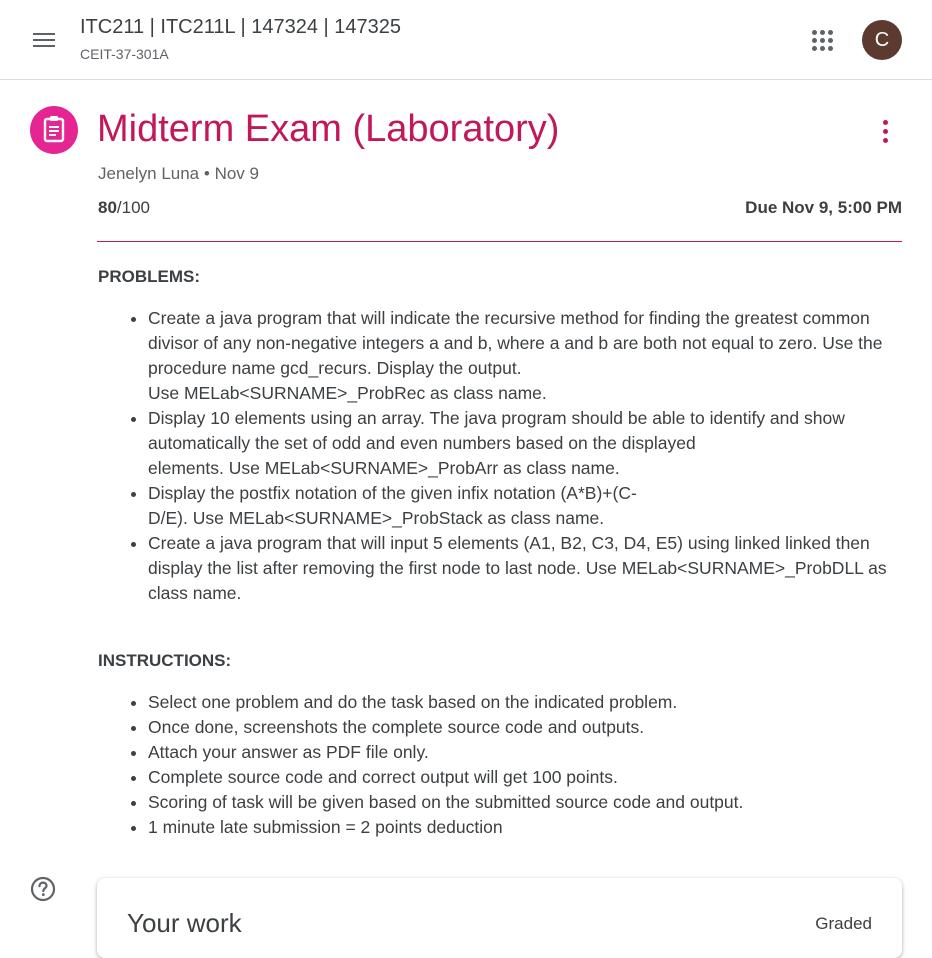 This screenshot has width=932, height=958. I want to click on course-title: ITC211 | ITC211L | 147324 | 147325, so click(240, 27).